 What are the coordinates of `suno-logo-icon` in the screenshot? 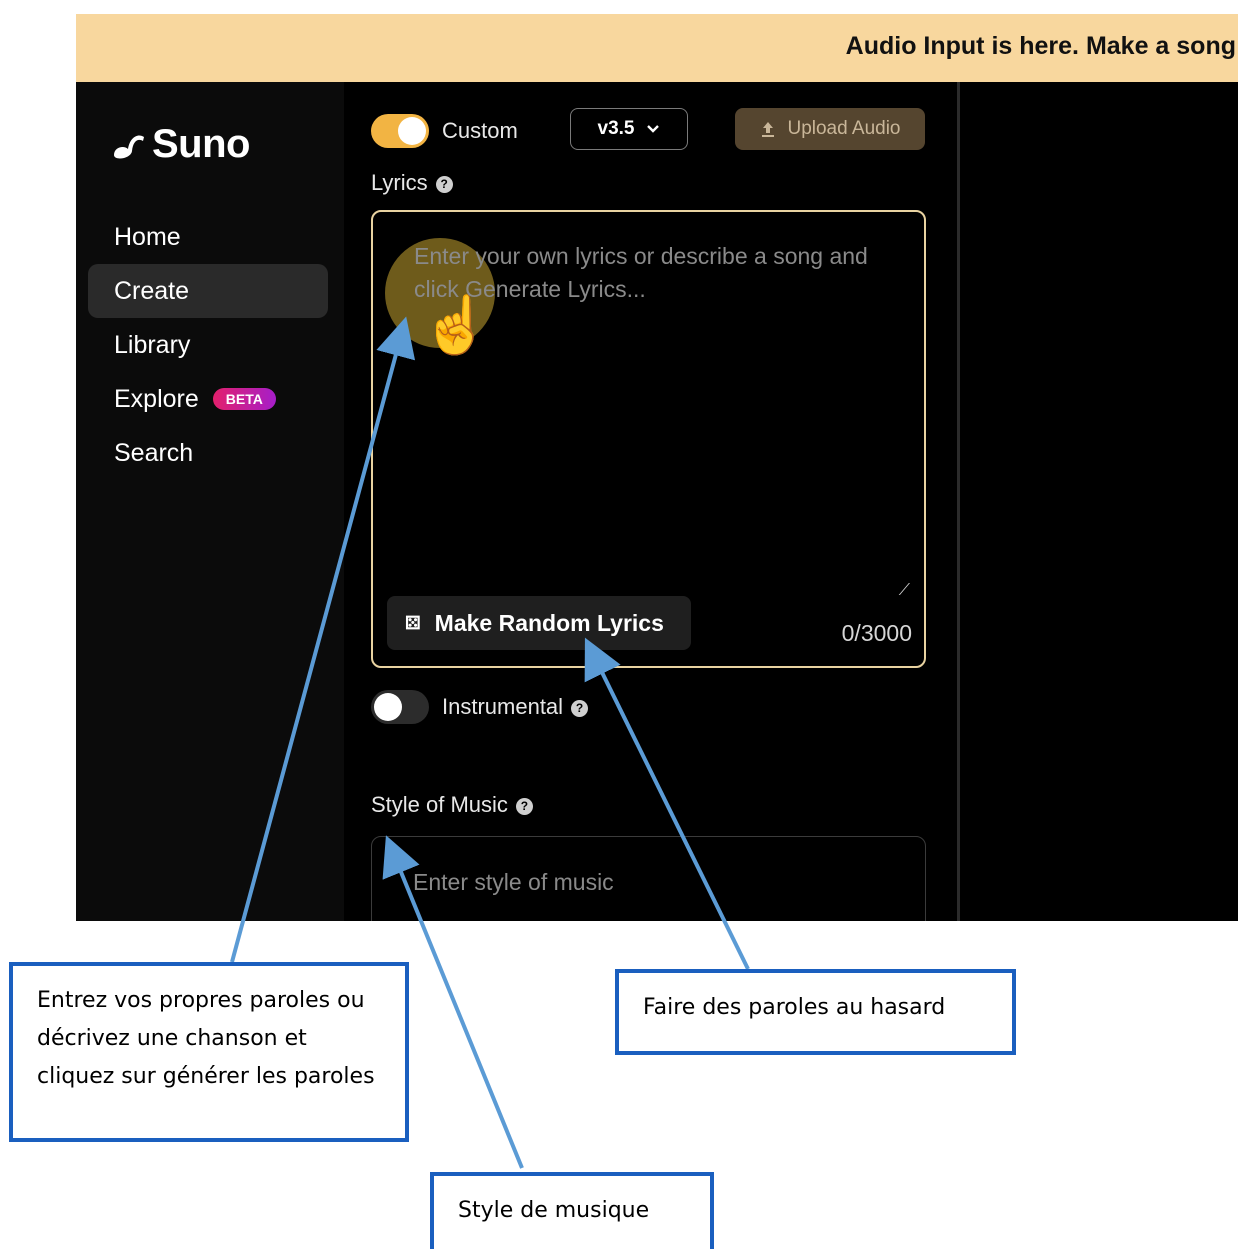 It's located at (129, 146).